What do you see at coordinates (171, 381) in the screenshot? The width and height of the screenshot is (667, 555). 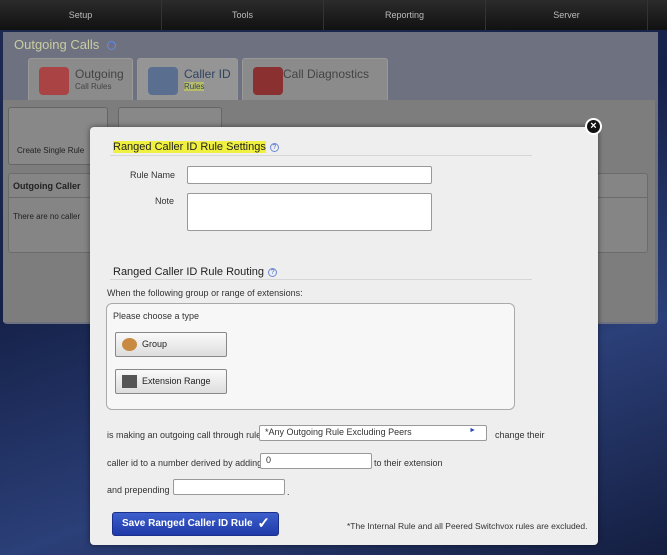 I see `extension-range-button: Extension Range` at bounding box center [171, 381].